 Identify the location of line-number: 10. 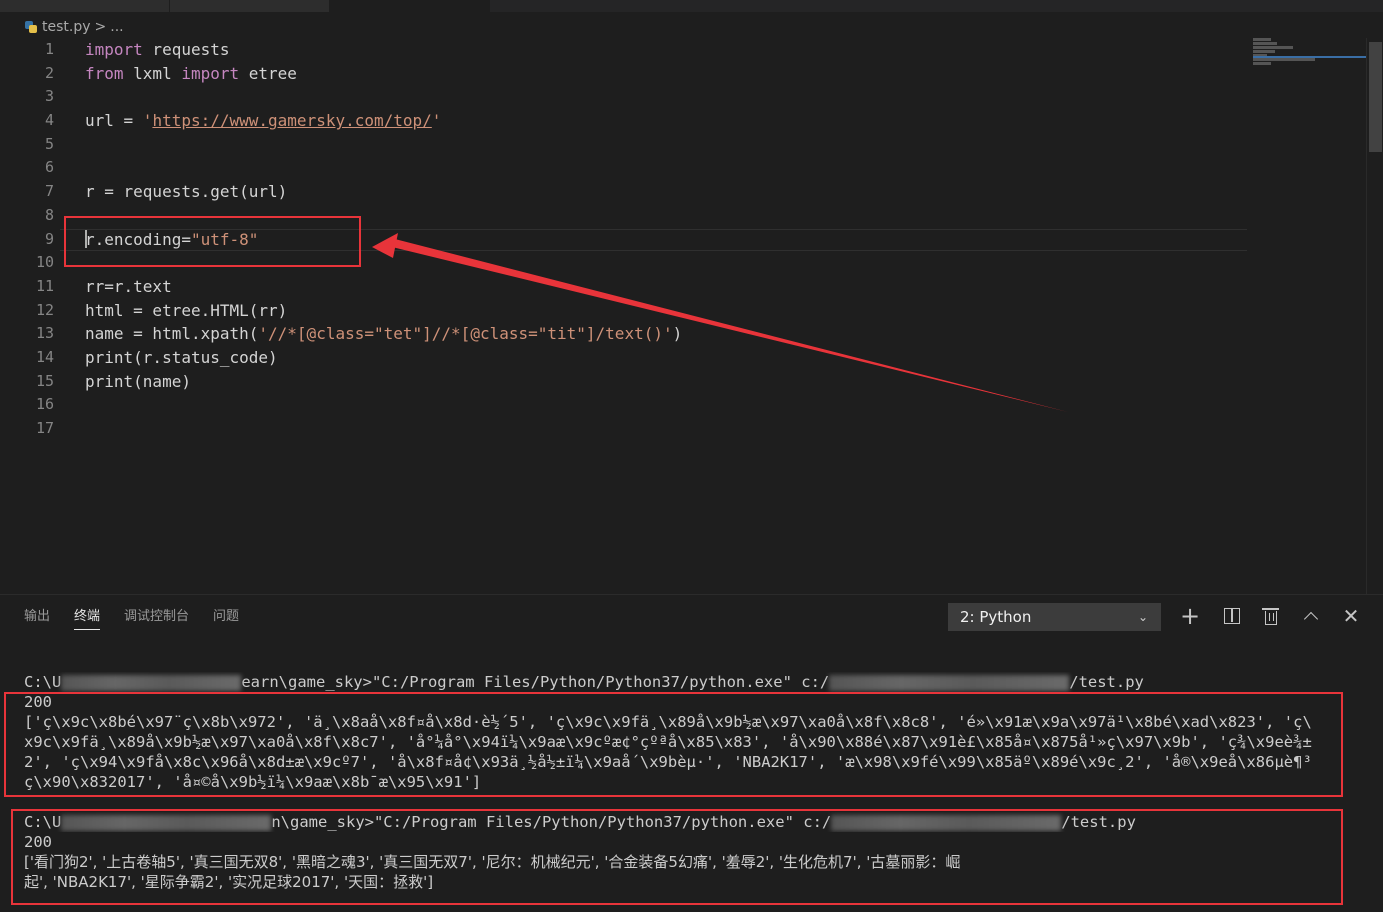
(44, 262).